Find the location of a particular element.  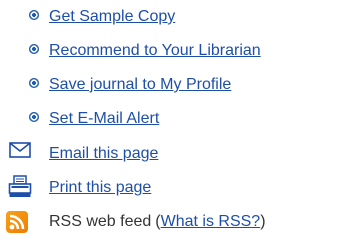

print-page-row: Print this page is located at coordinates (75, 188).